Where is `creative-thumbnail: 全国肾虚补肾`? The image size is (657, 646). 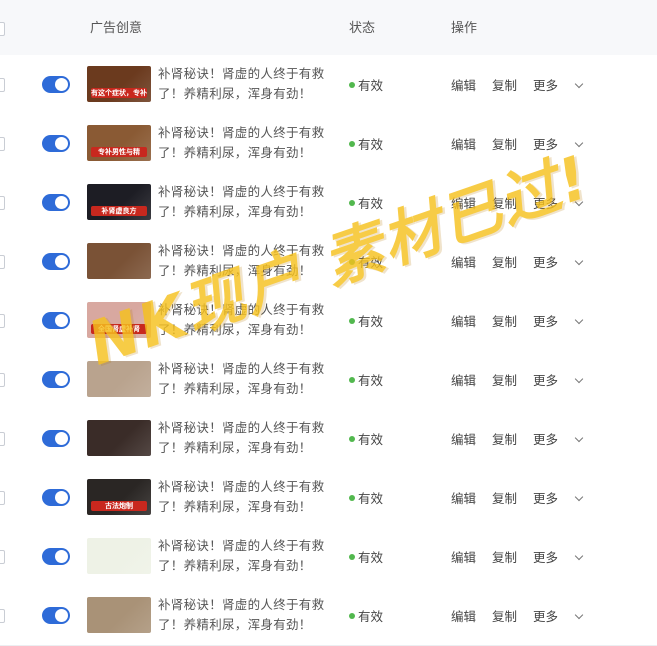
creative-thumbnail: 全国肾虚补肾 is located at coordinates (119, 320).